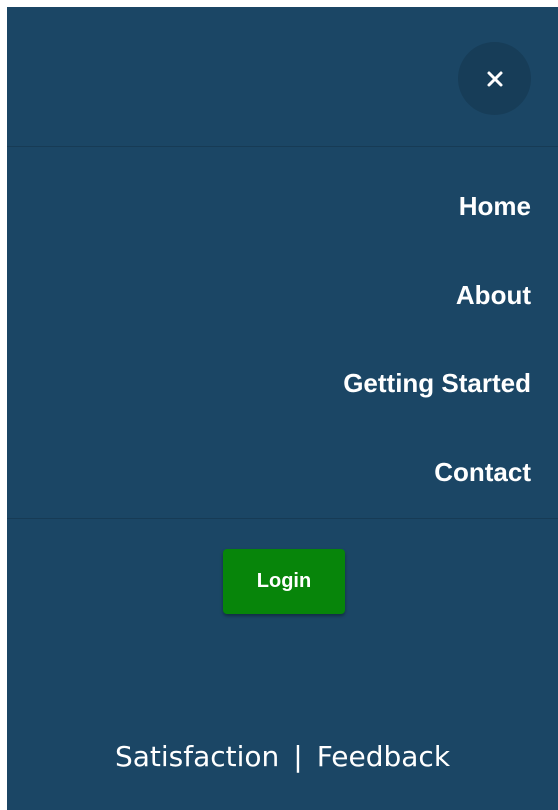  Describe the element at coordinates (495, 206) in the screenshot. I see `nav-item-home: Home` at that location.